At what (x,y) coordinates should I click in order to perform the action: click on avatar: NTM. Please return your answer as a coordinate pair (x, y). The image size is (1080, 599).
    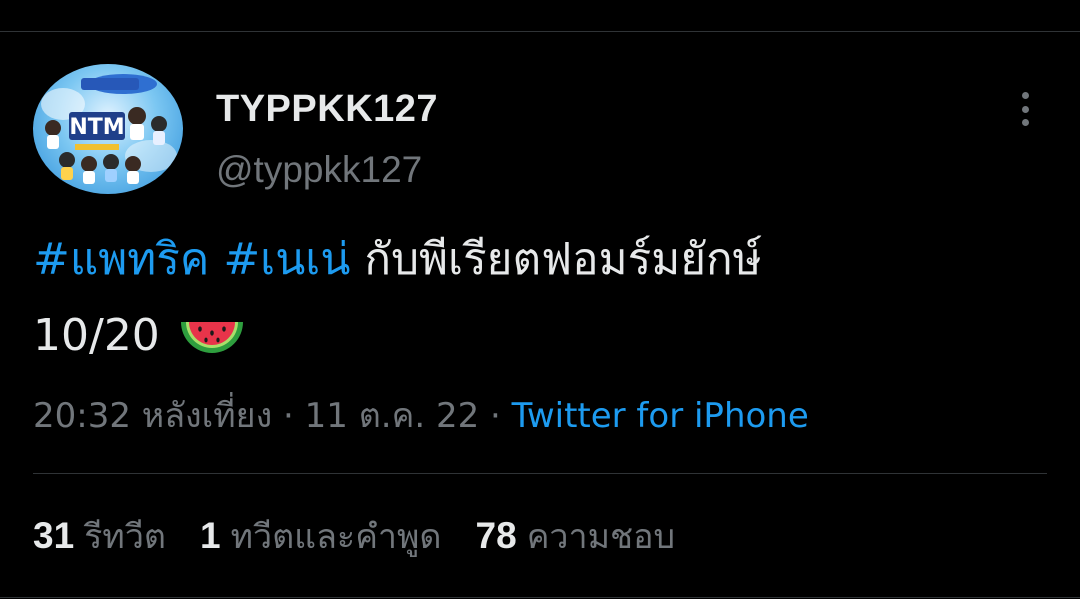
    Looking at the image, I should click on (108, 129).